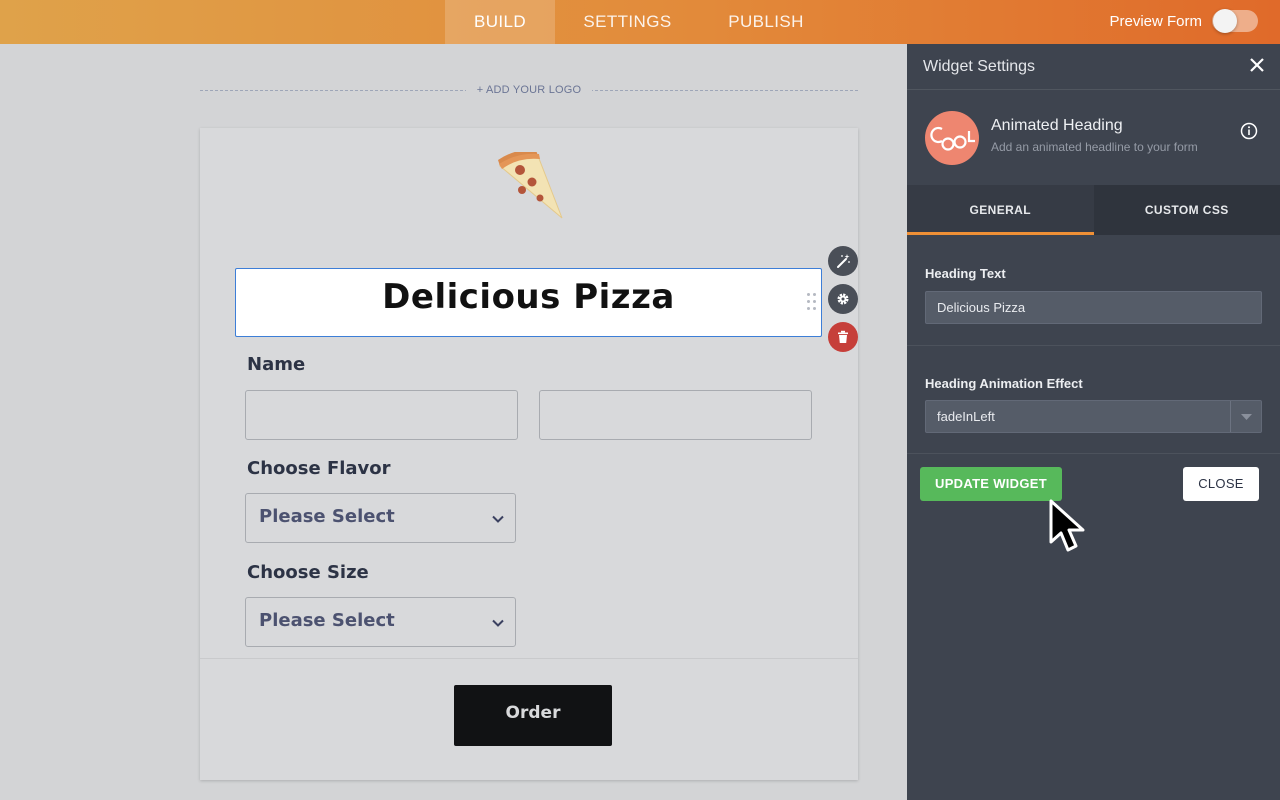  What do you see at coordinates (1093, 307) in the screenshot?
I see `heading-text-input: Delicious Pizza` at bounding box center [1093, 307].